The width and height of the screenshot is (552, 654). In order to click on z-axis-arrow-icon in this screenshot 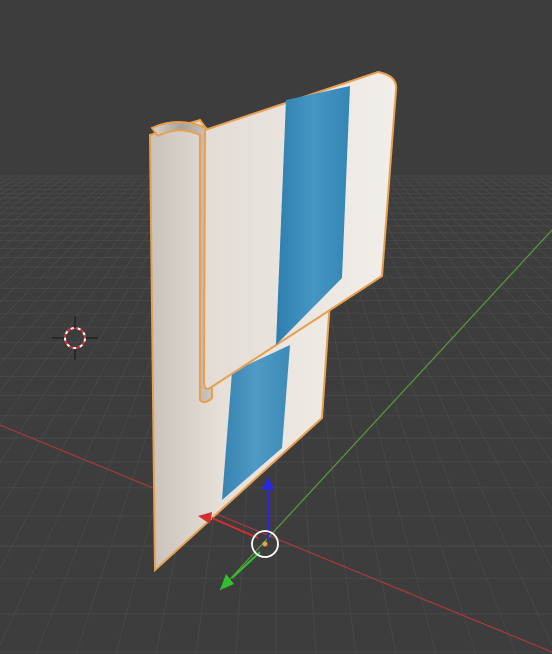, I will do `click(268, 483)`.